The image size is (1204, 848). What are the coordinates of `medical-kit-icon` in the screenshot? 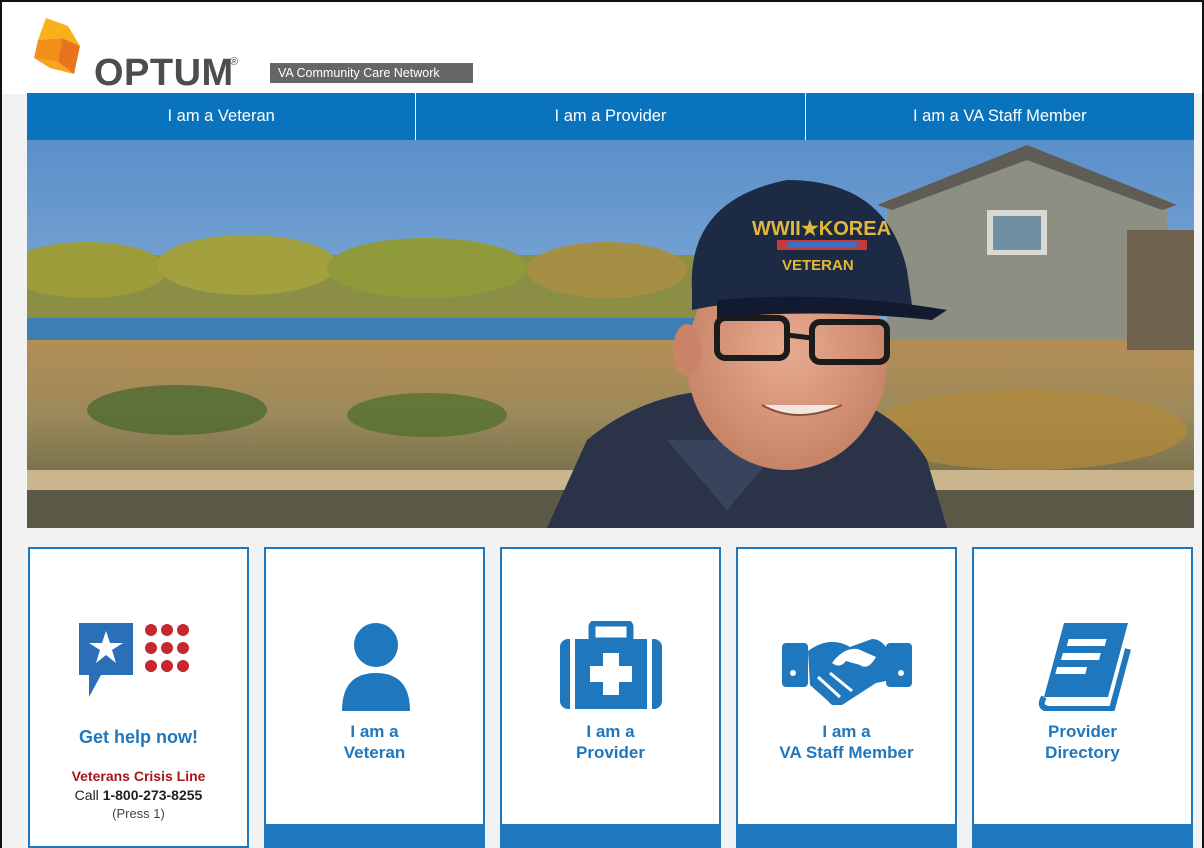 It's located at (611, 665).